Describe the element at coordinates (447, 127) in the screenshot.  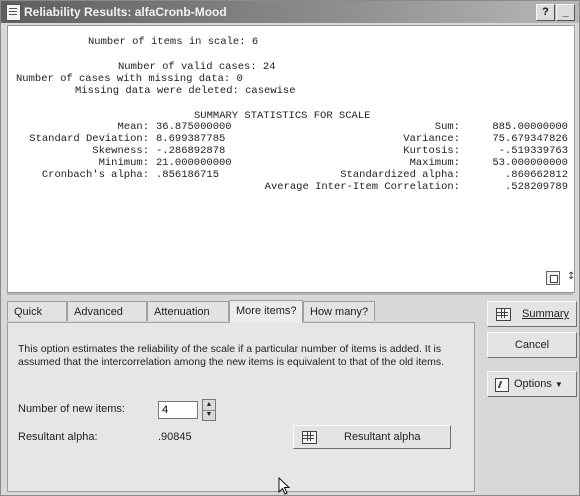
I see `stat-label: Sum:` at that location.